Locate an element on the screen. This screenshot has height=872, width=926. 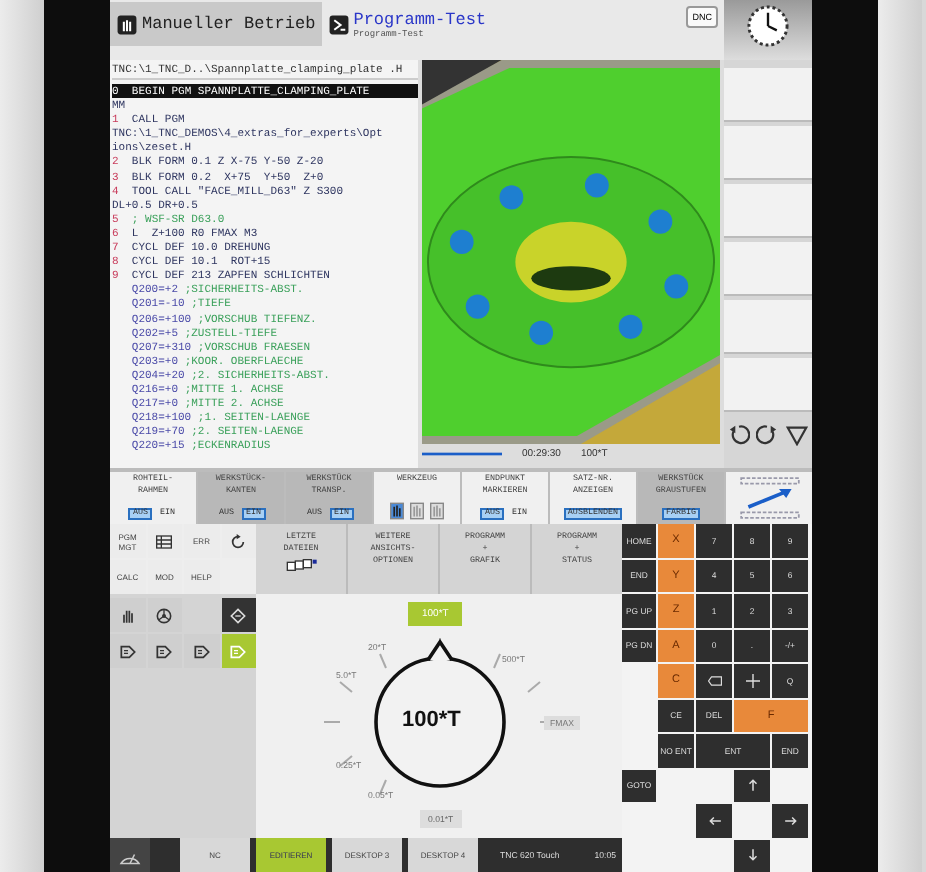
dial-reading: 100*T is located at coordinates (431, 720).